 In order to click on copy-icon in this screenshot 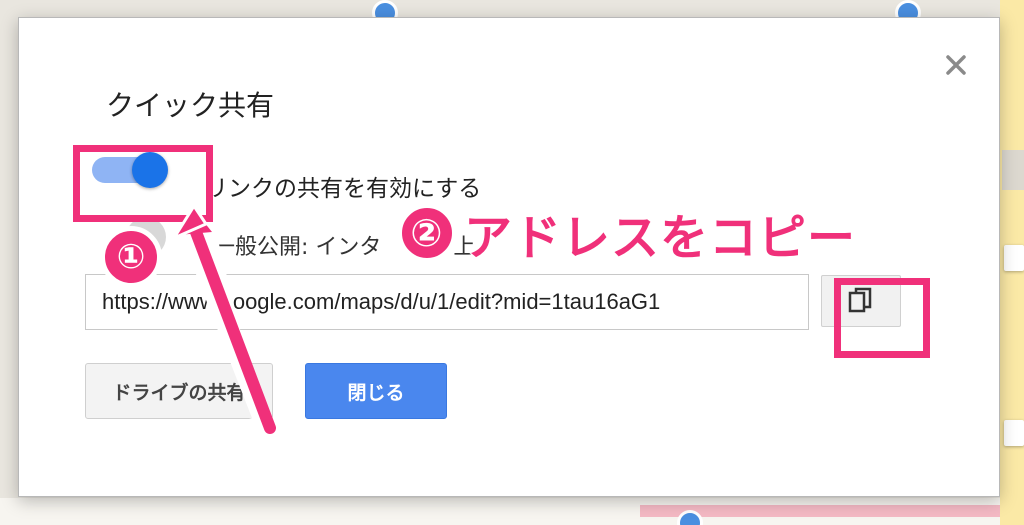, I will do `click(860, 300)`.